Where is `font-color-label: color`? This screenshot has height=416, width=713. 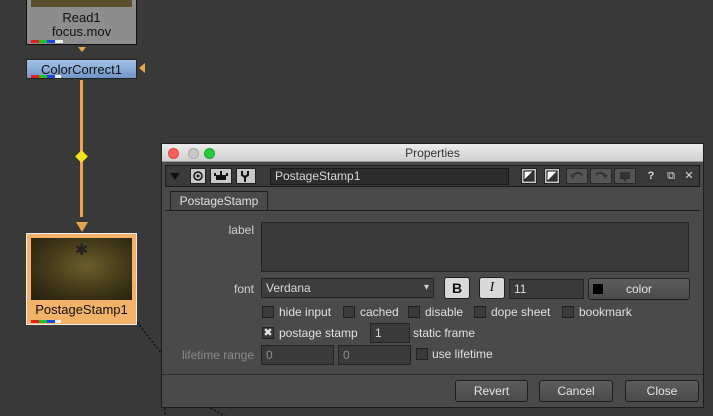 font-color-label: color is located at coordinates (638, 289).